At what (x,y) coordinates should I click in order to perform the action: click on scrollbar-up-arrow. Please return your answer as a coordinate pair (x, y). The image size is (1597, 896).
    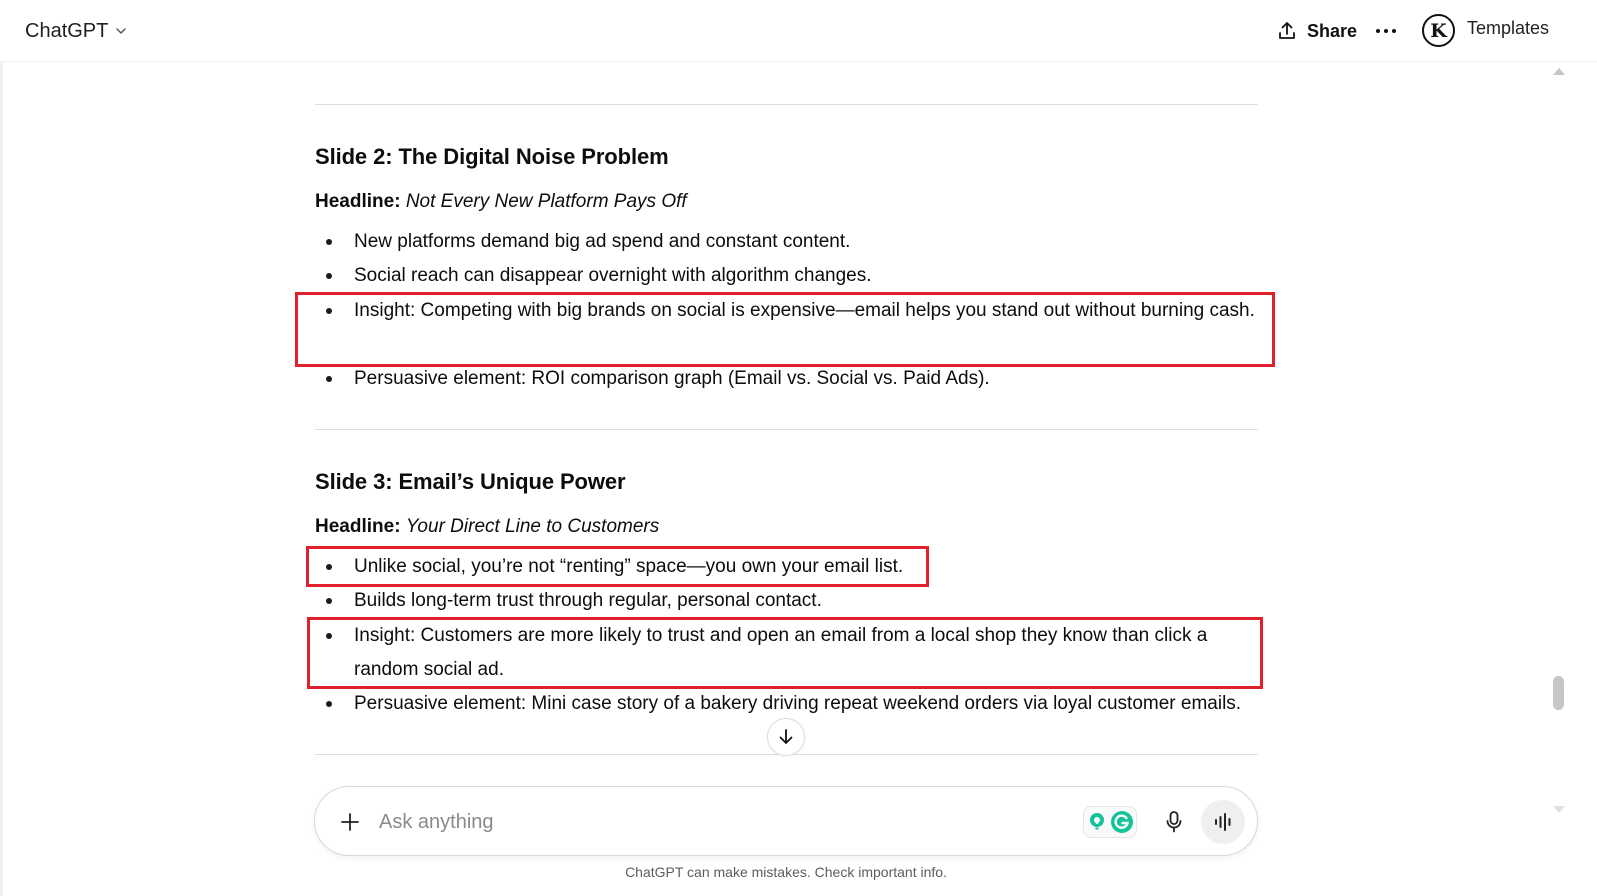
    Looking at the image, I should click on (1559, 71).